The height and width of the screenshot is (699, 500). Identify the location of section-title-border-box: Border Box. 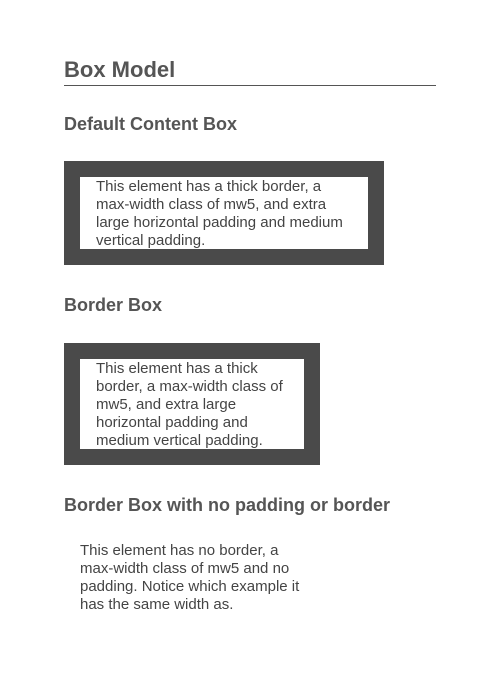
(113, 305).